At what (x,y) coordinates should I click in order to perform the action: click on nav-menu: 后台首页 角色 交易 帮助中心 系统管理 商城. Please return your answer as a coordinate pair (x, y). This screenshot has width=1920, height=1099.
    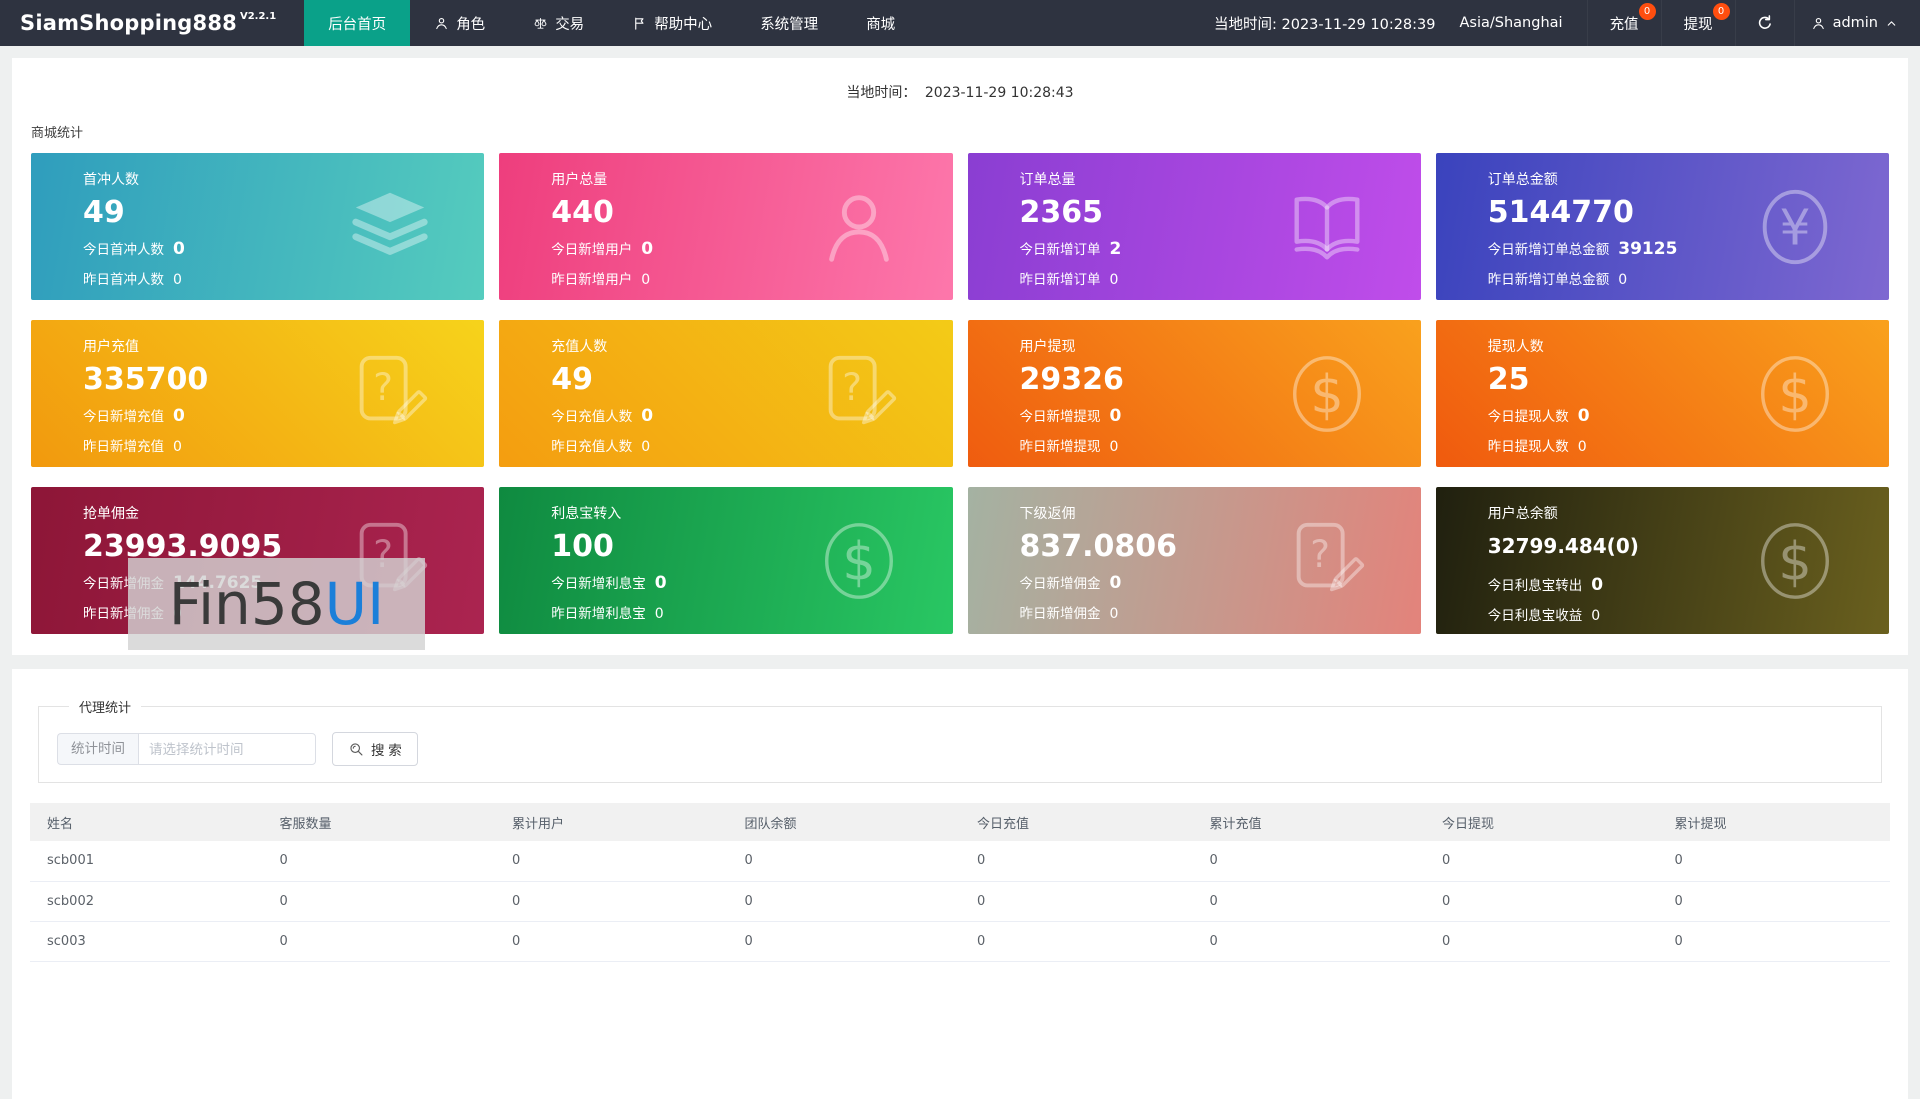
    Looking at the image, I should click on (611, 23).